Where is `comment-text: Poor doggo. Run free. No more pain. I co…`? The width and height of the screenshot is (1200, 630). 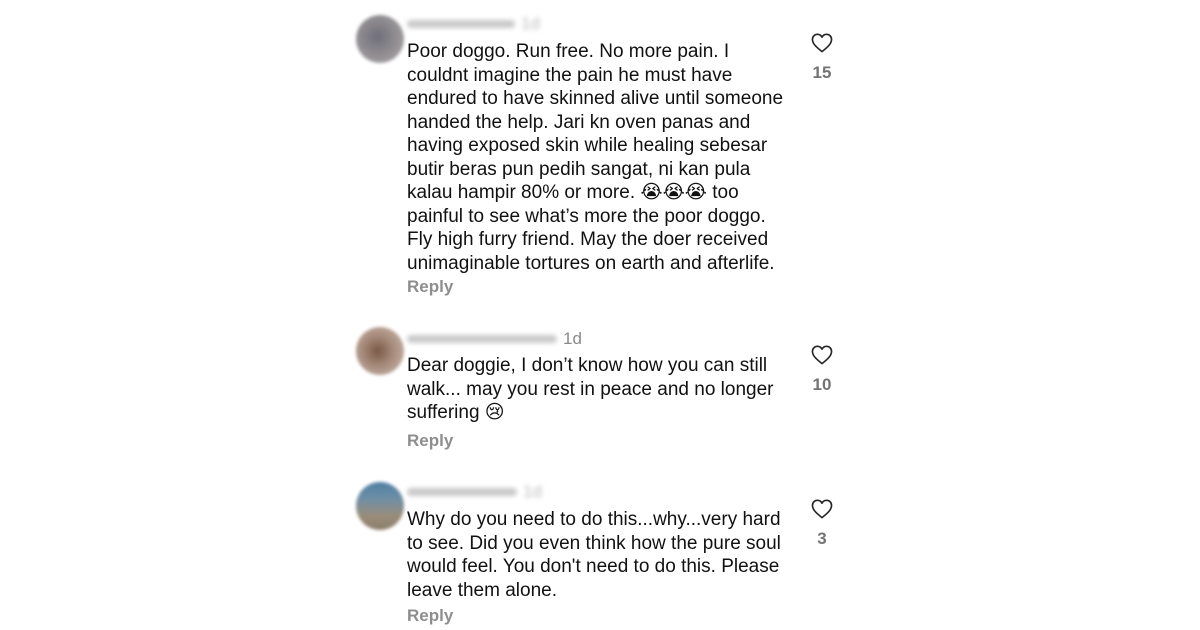
comment-text: Poor doggo. Run free. No more pain. I co… is located at coordinates (595, 157).